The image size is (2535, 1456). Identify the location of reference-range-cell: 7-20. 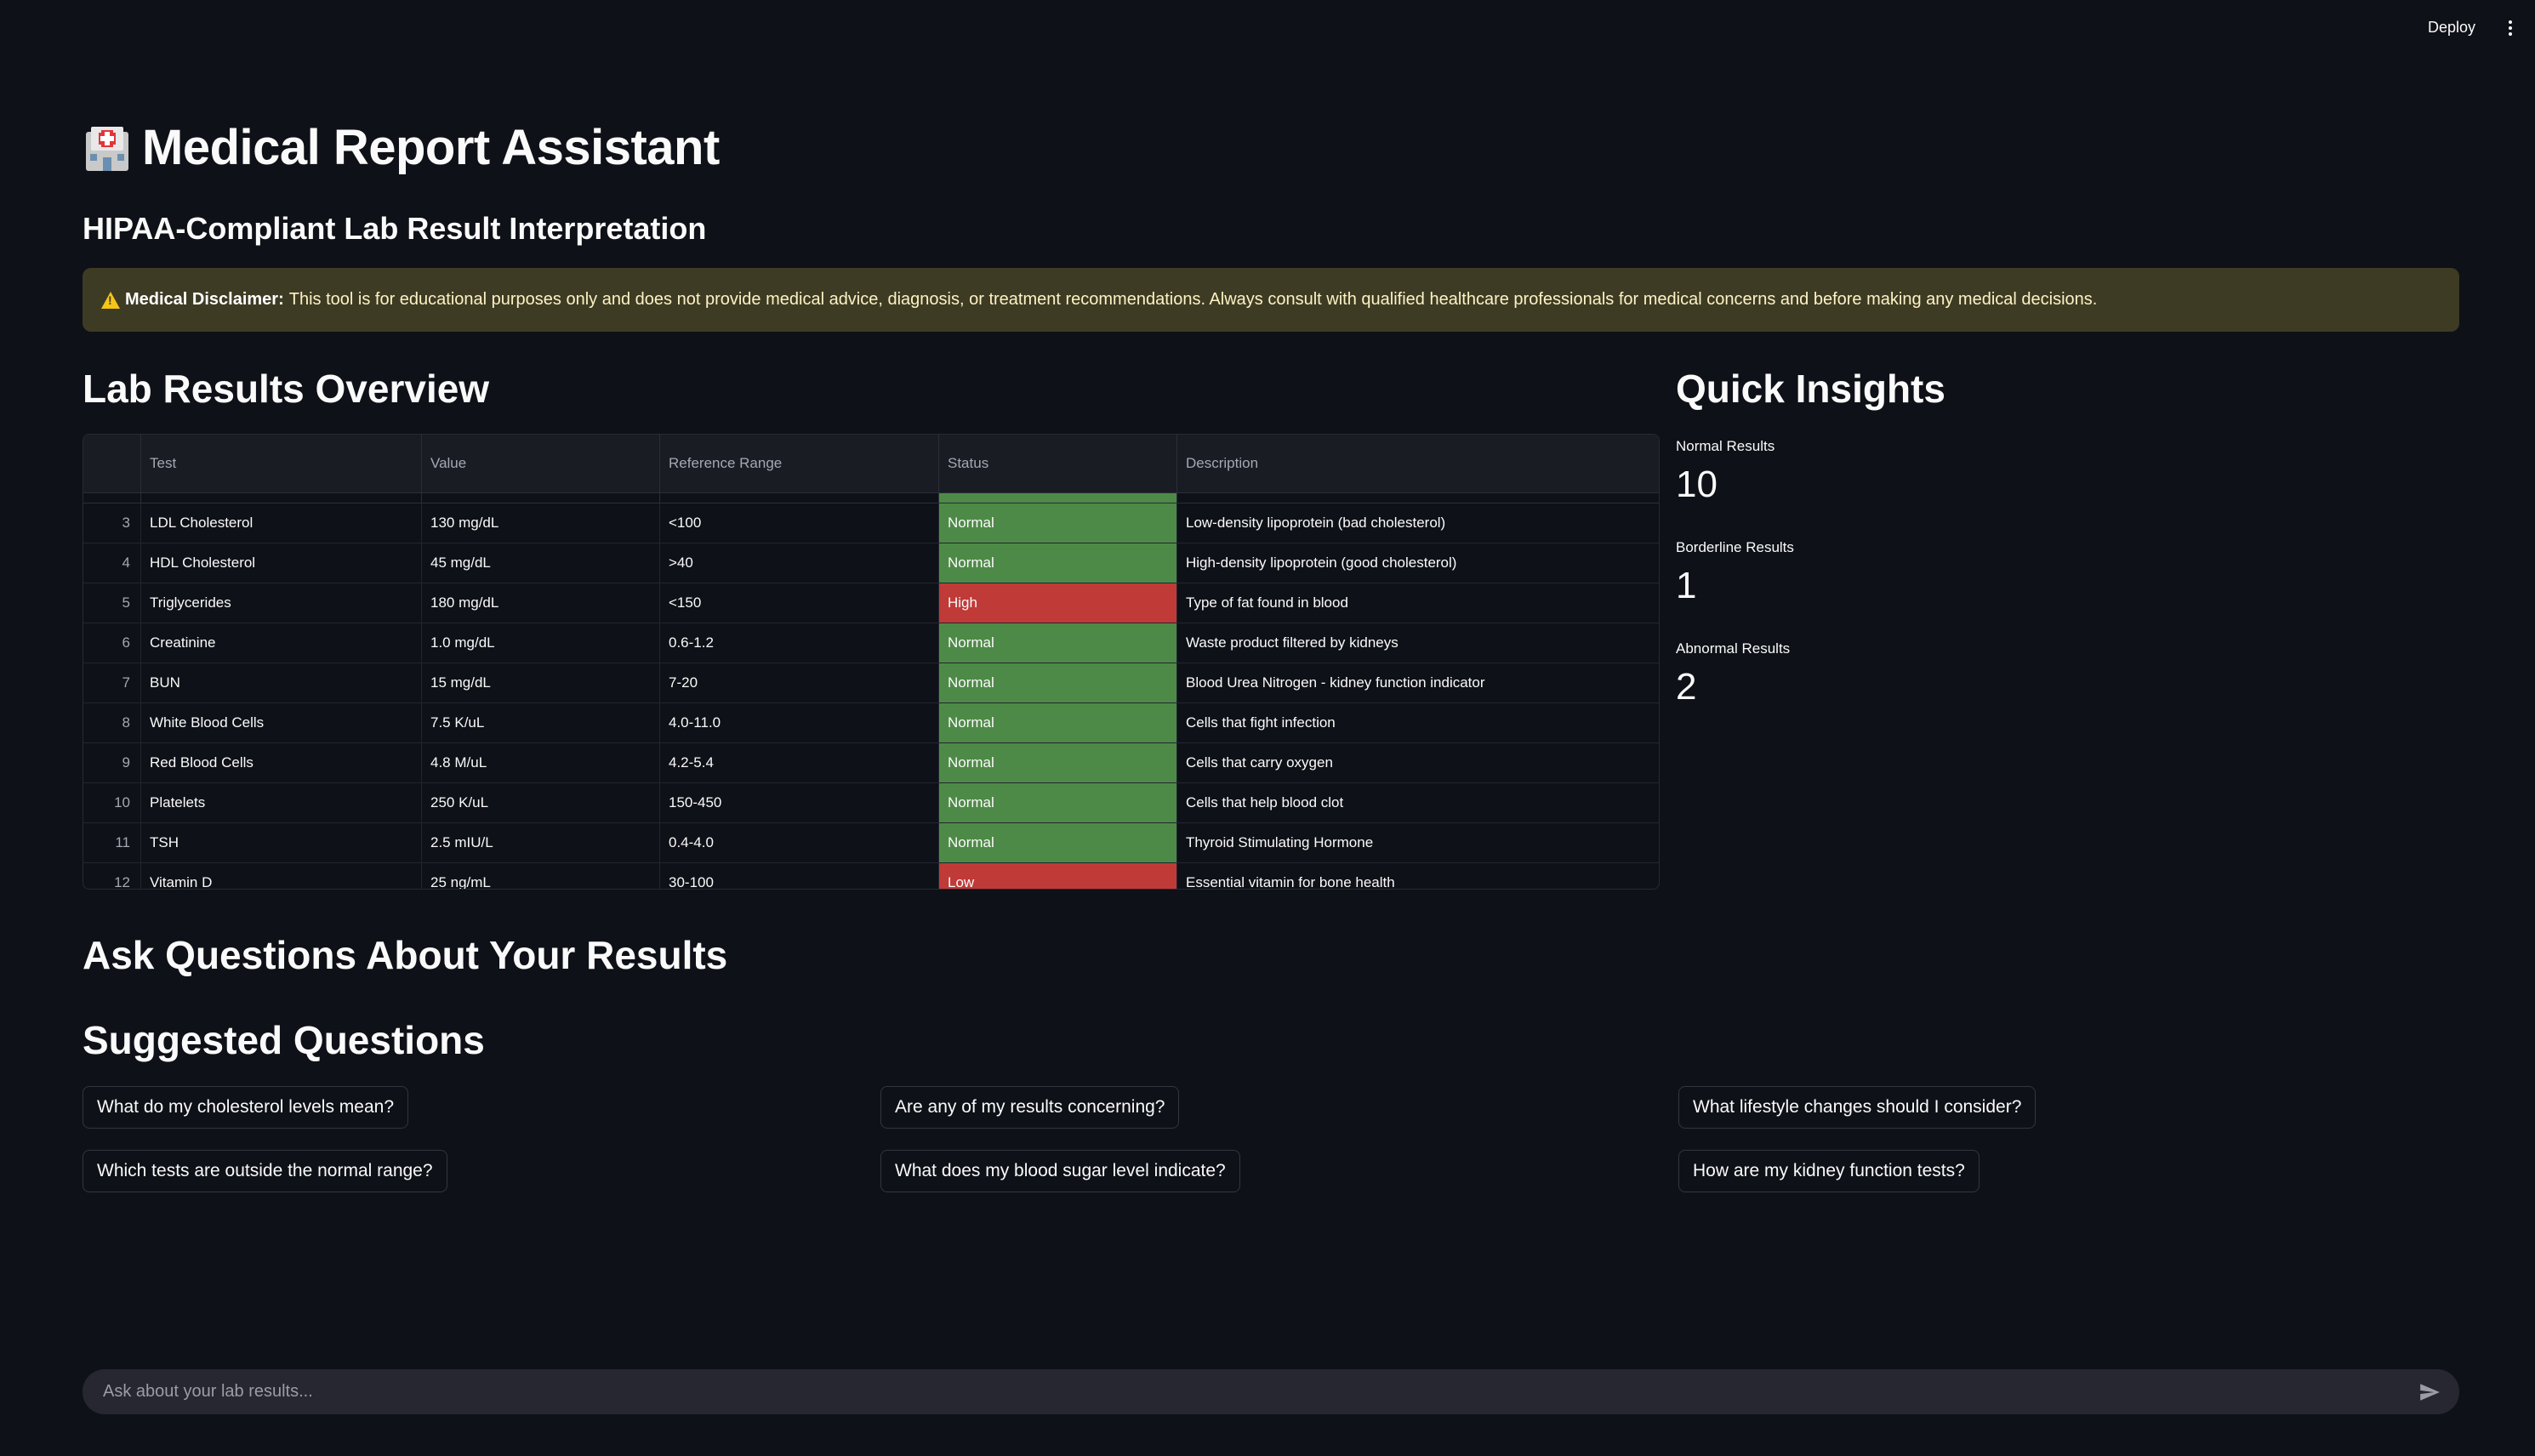
(799, 682).